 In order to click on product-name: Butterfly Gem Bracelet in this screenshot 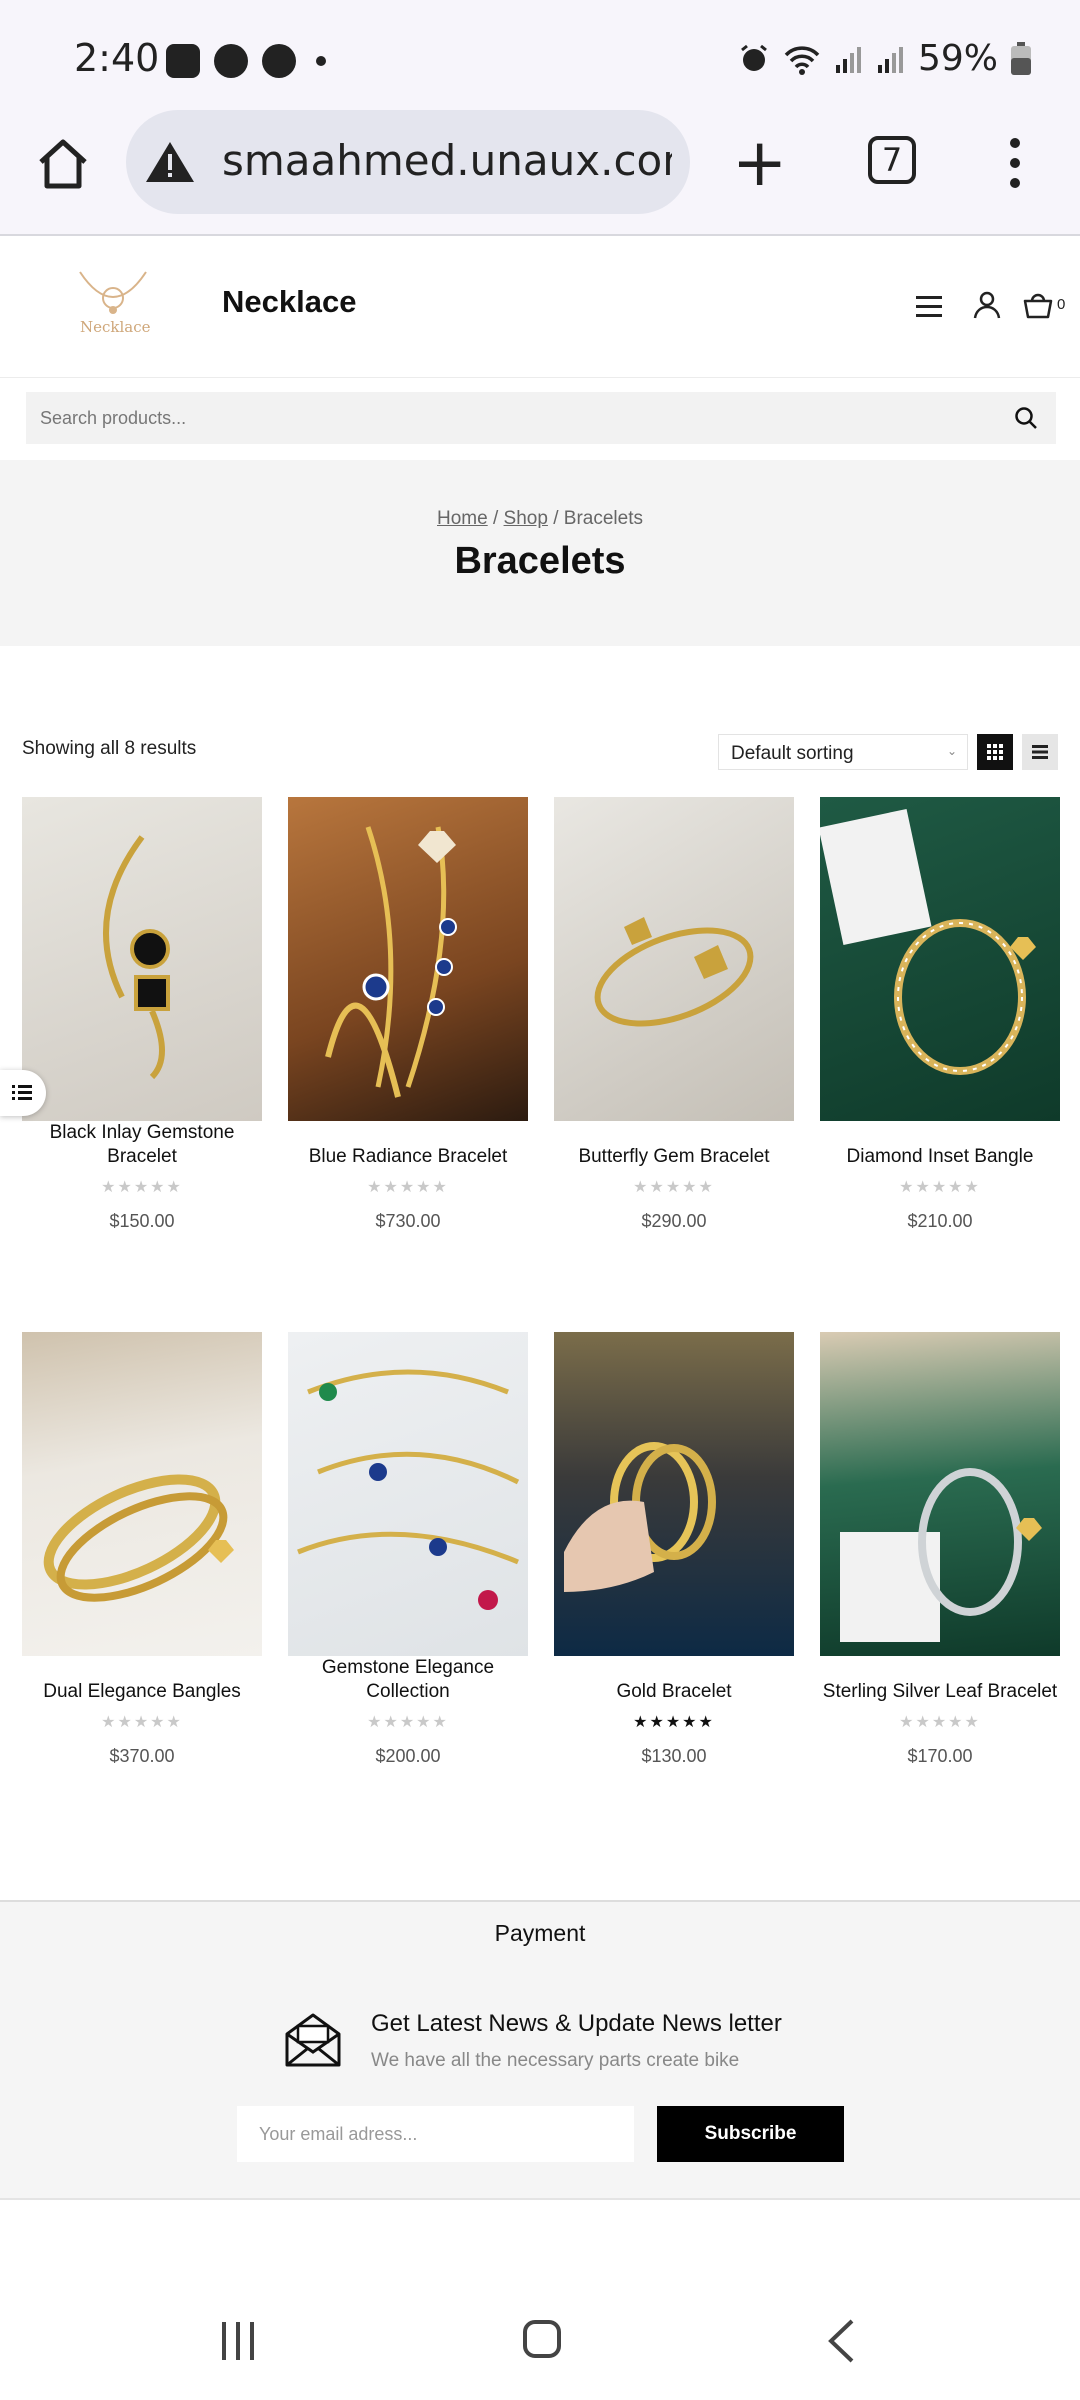, I will do `click(674, 1145)`.